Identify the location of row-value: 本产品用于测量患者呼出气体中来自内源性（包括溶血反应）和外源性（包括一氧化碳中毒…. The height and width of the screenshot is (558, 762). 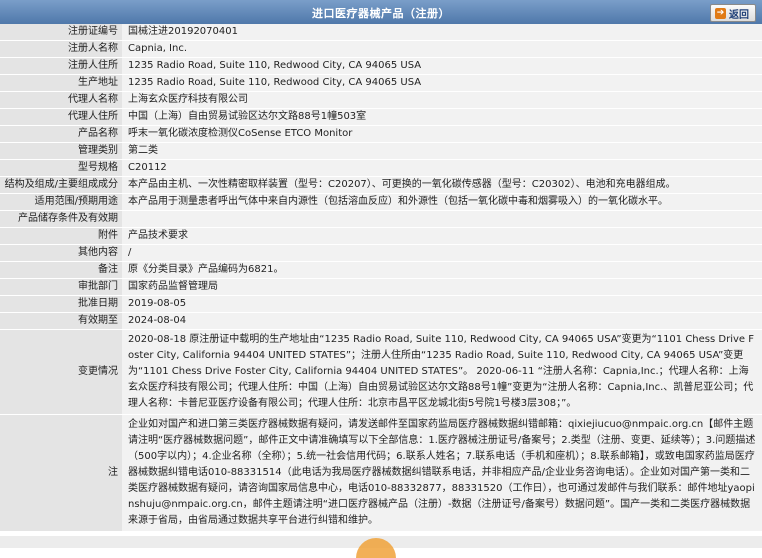
(442, 202).